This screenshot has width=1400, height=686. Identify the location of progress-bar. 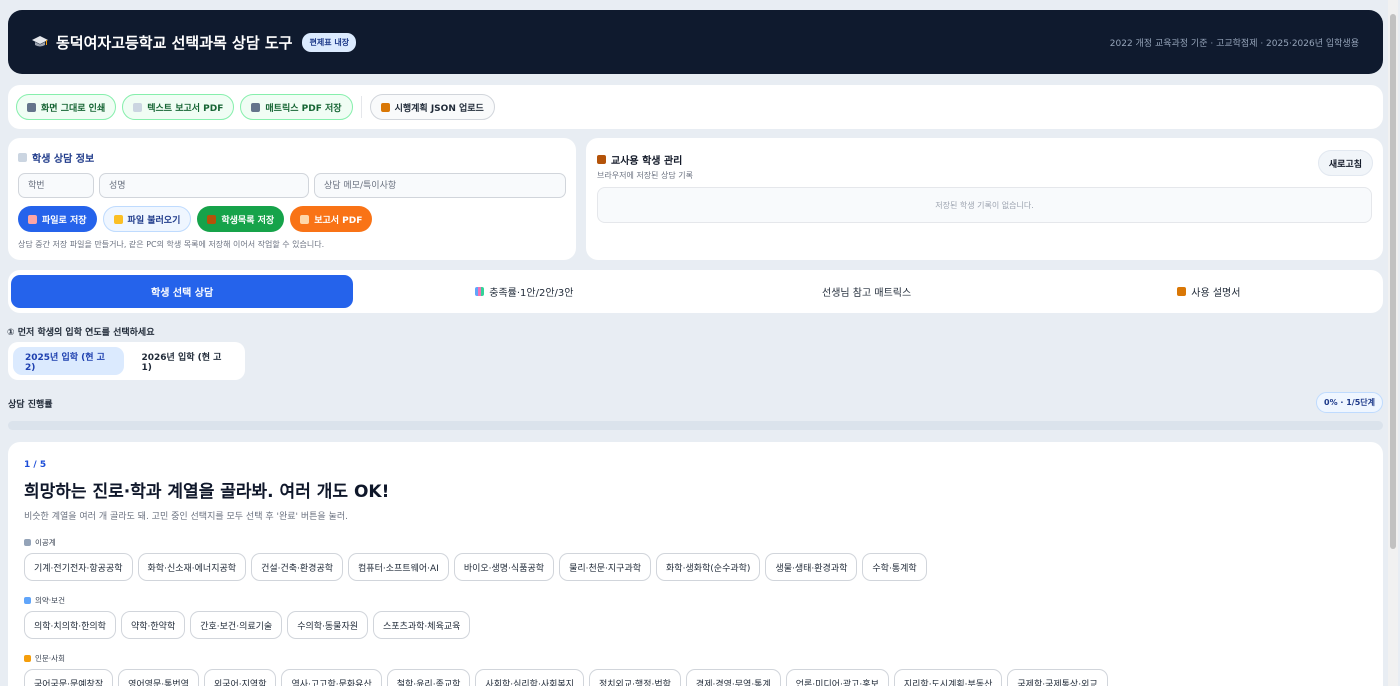
(695, 425).